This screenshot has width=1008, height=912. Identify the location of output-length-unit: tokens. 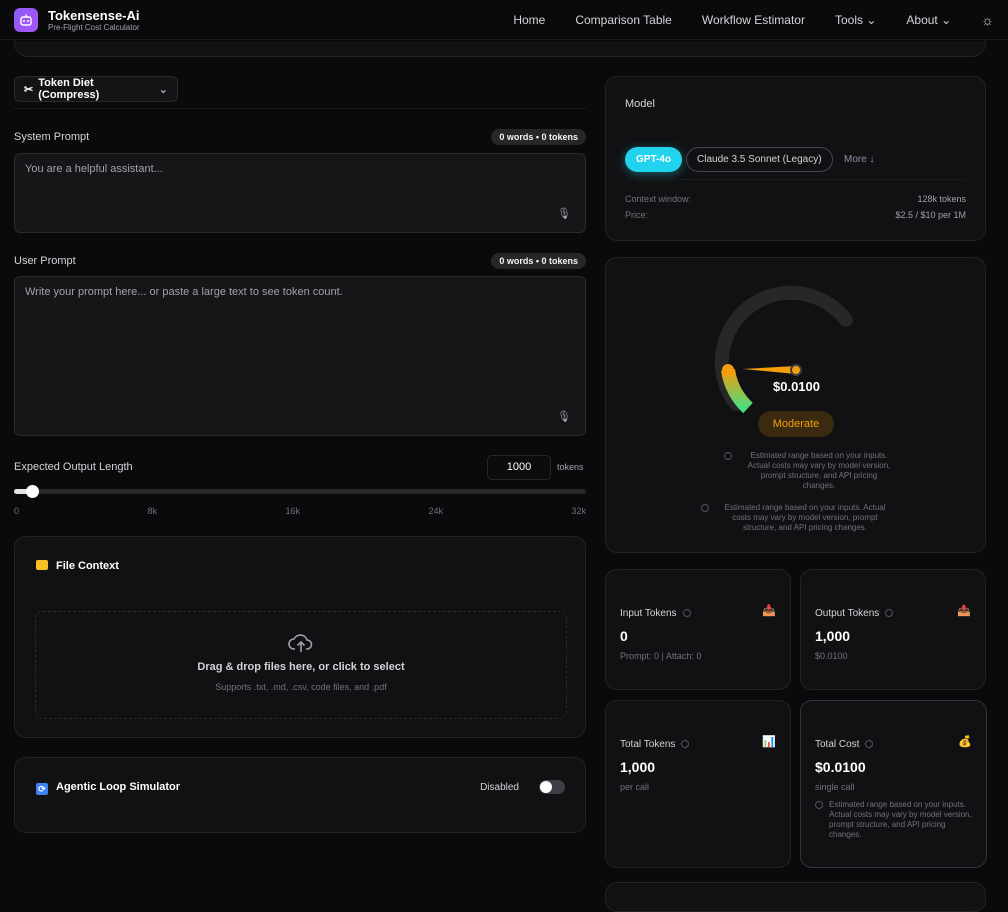
(570, 467).